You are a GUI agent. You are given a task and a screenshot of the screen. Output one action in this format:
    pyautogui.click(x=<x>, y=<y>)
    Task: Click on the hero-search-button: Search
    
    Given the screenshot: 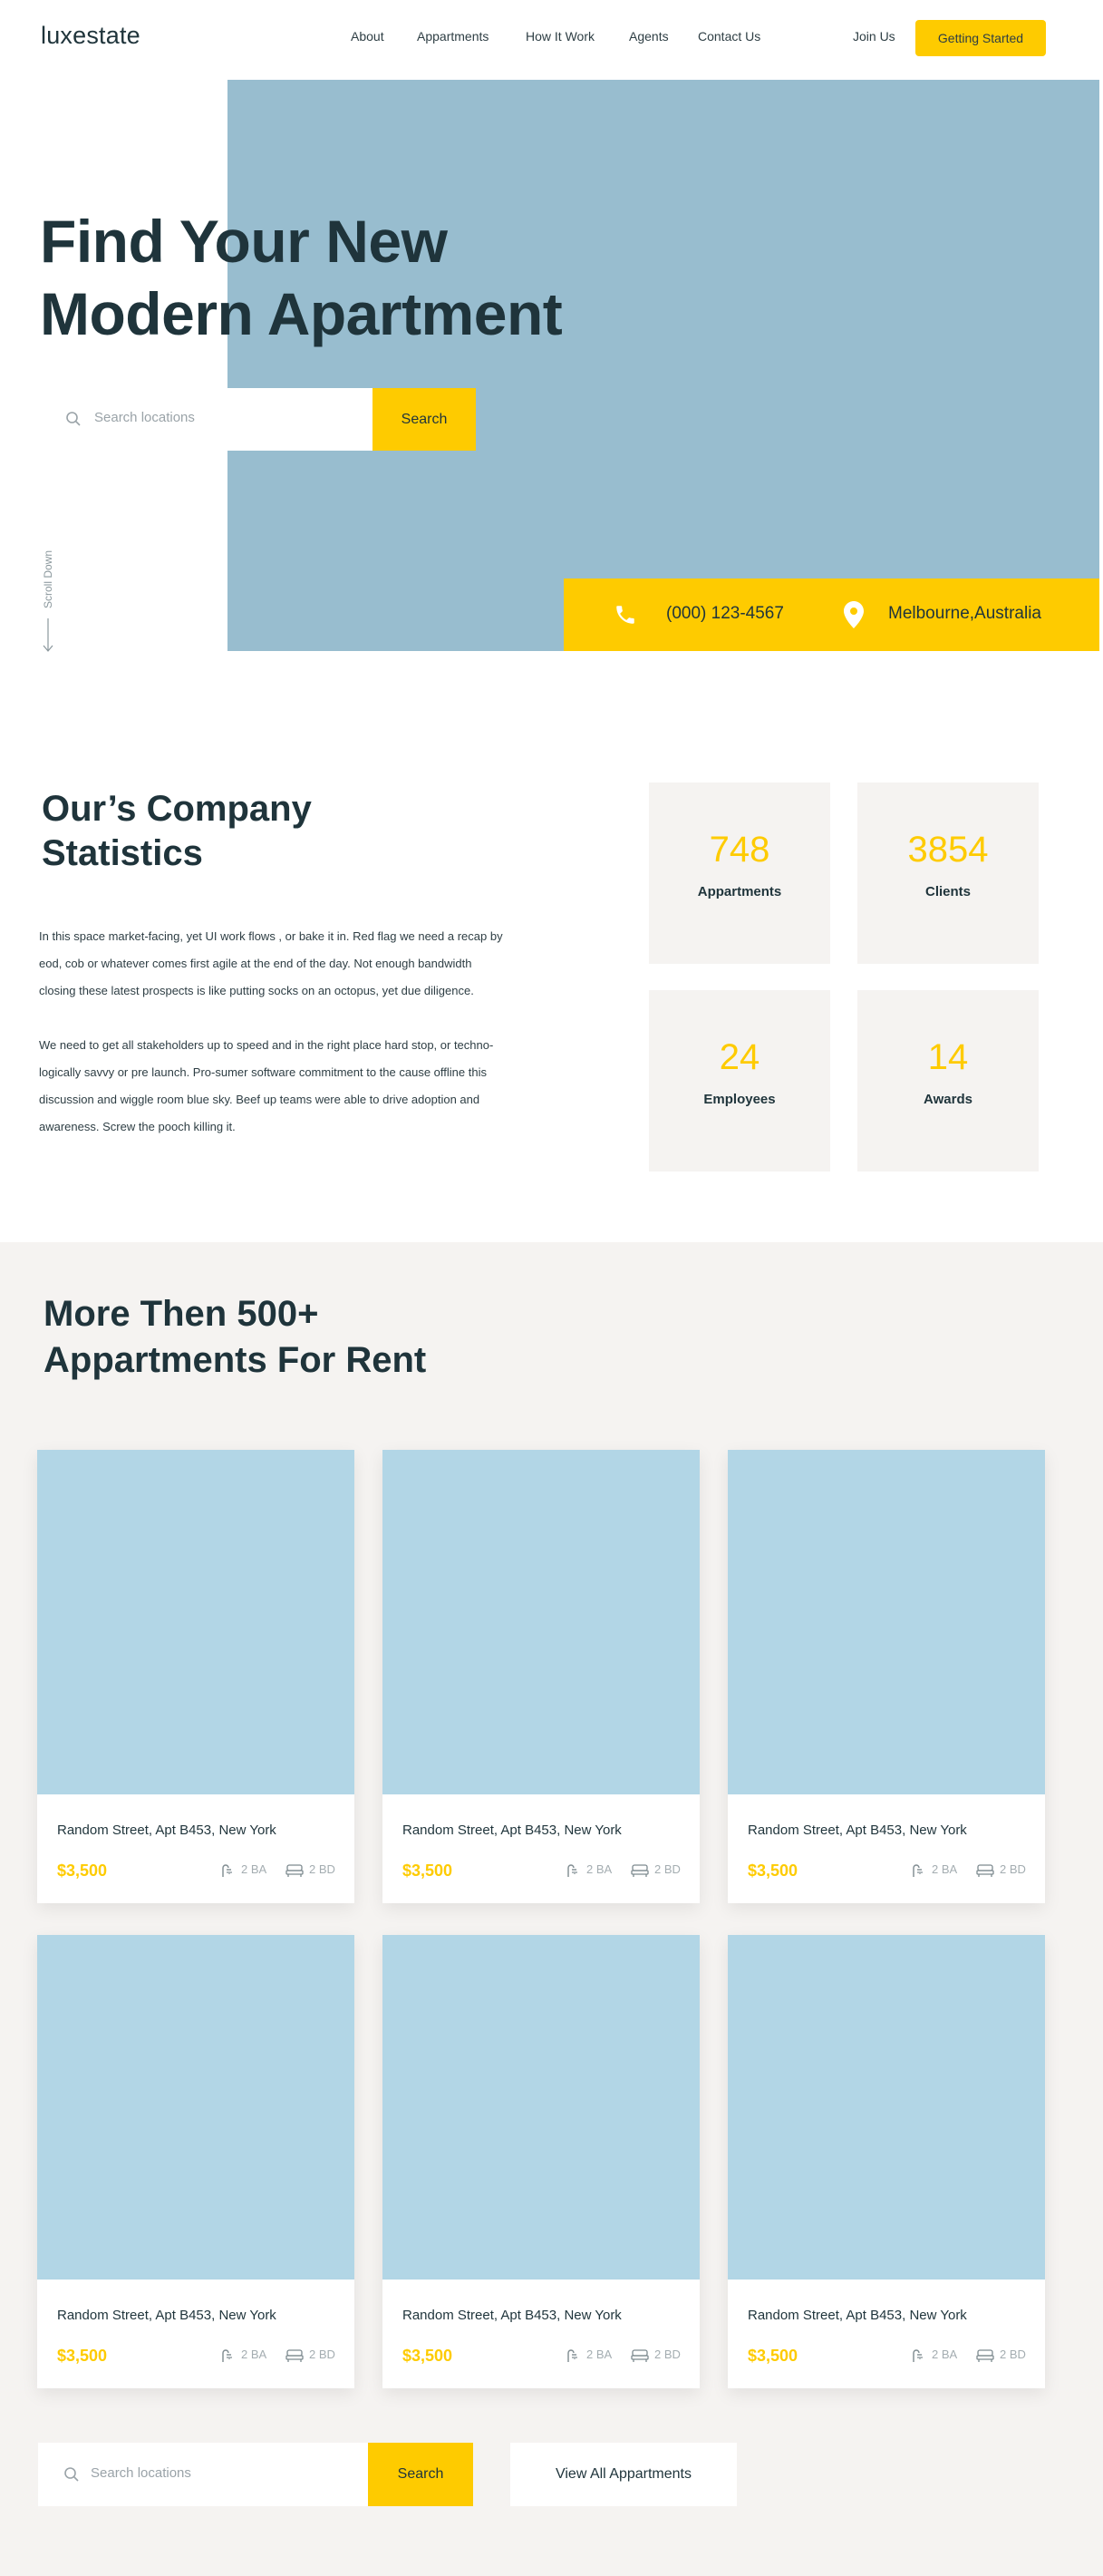 What is the action you would take?
    pyautogui.click(x=424, y=419)
    